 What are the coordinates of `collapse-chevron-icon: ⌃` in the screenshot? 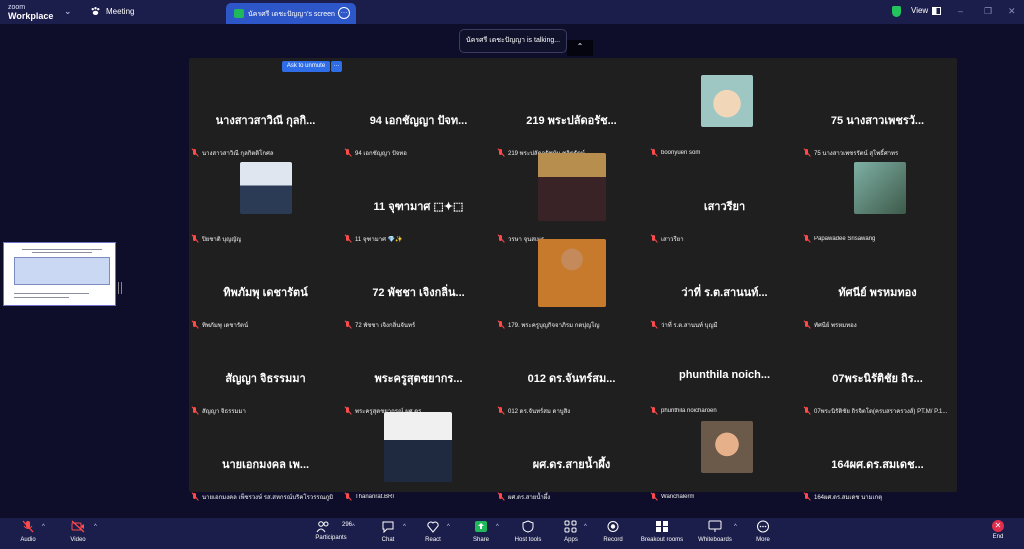 It's located at (580, 48).